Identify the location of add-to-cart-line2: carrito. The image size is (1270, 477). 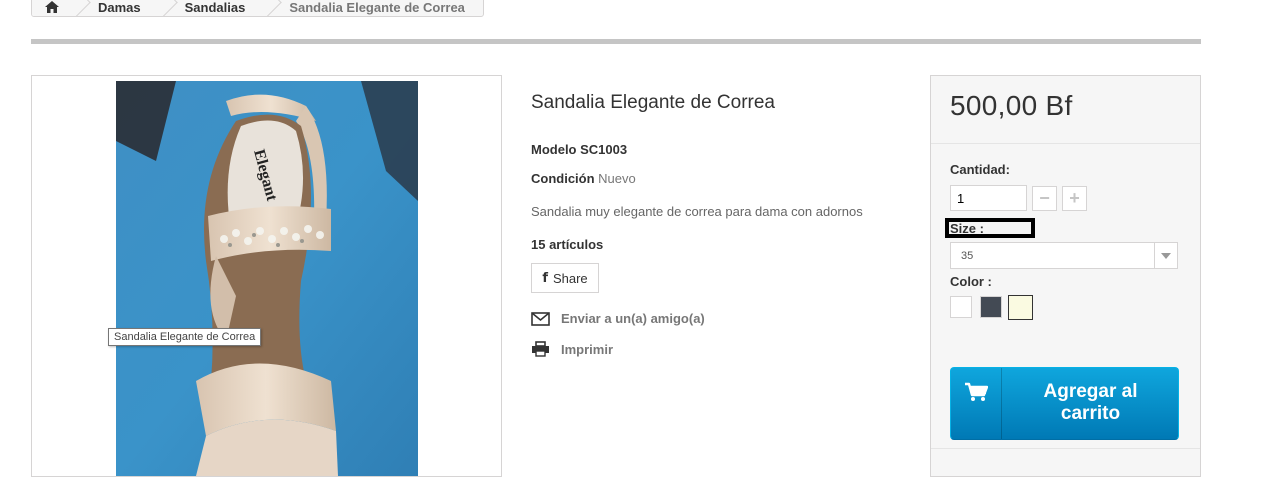
(1090, 413).